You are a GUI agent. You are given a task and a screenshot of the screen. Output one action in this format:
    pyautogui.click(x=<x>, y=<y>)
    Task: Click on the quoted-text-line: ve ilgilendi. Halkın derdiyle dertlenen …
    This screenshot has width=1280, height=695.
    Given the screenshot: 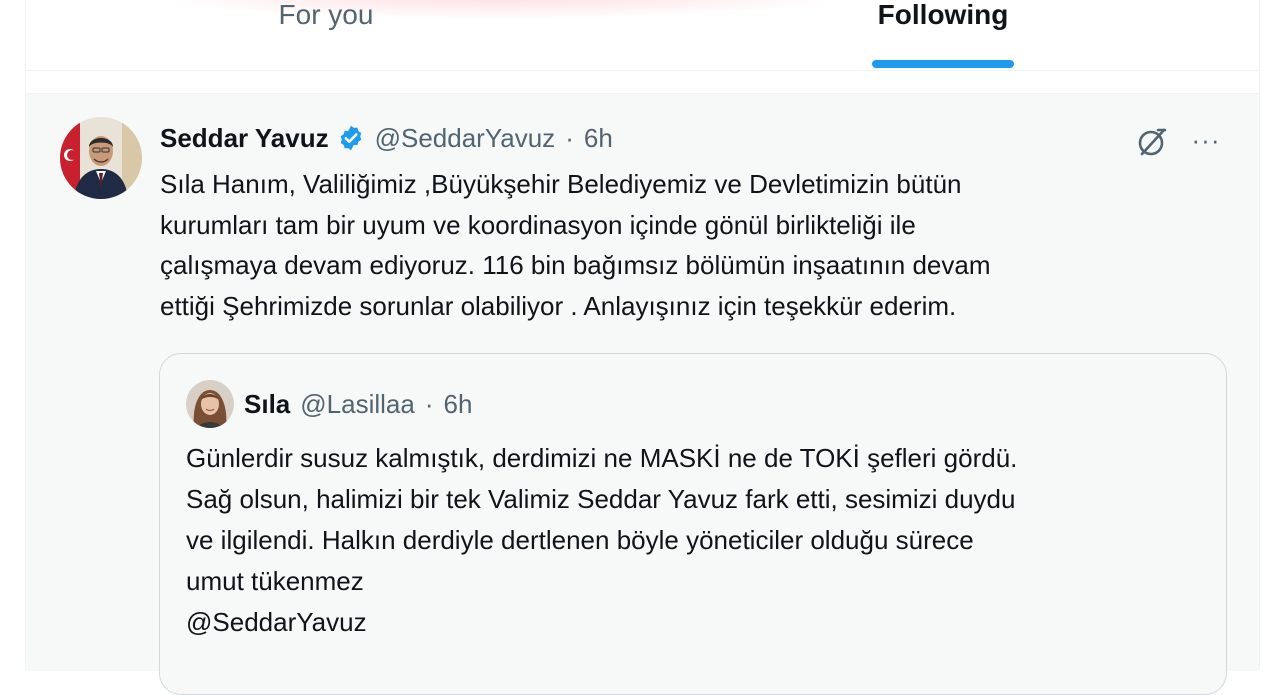 What is the action you would take?
    pyautogui.click(x=580, y=540)
    